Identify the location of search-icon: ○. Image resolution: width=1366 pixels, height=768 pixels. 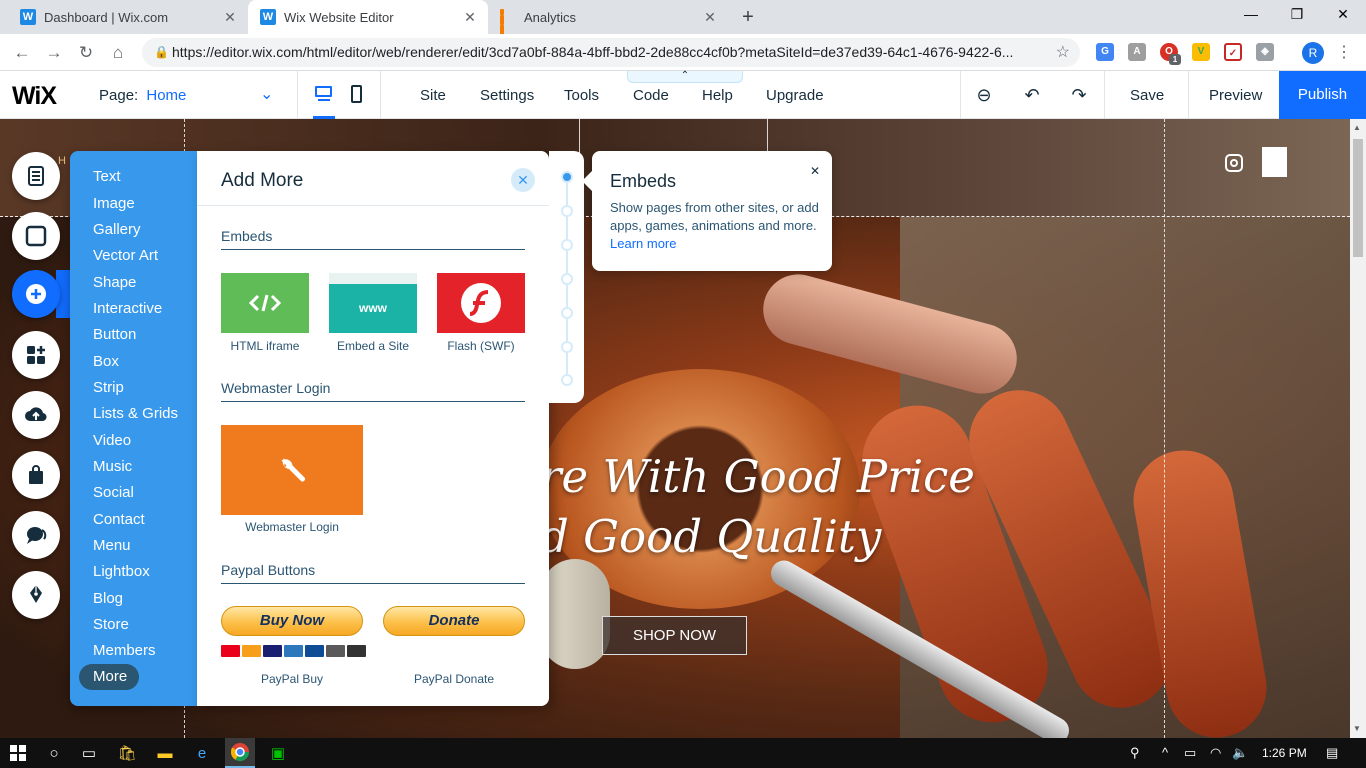
(54, 753).